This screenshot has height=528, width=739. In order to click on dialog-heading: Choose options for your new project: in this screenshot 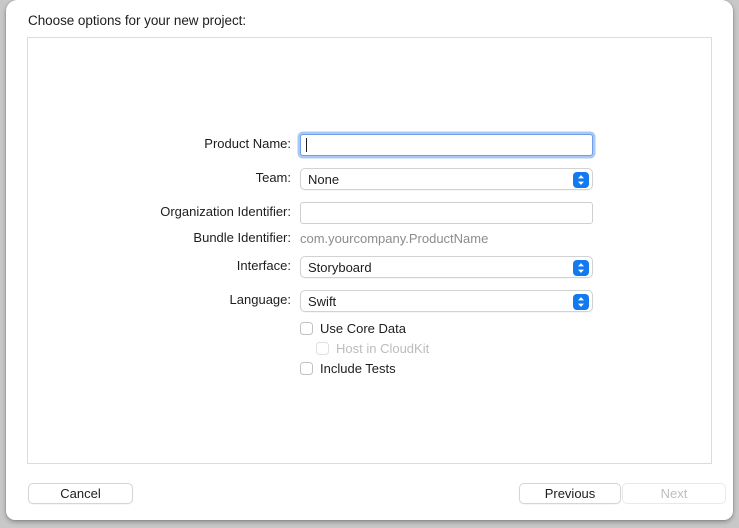, I will do `click(137, 20)`.